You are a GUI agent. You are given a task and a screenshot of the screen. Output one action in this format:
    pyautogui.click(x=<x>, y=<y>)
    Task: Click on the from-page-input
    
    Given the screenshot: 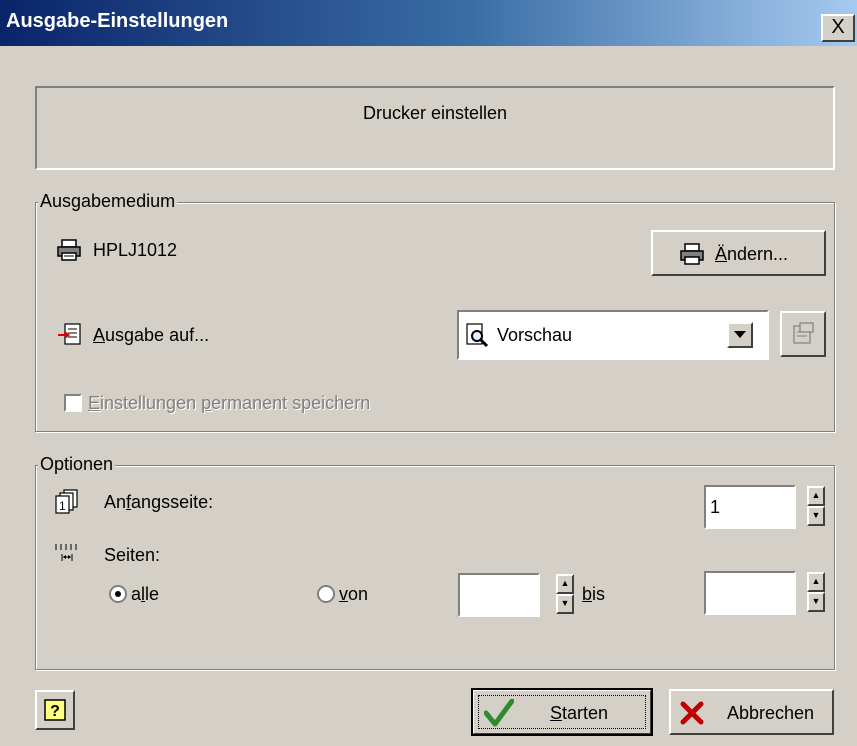 What is the action you would take?
    pyautogui.click(x=499, y=595)
    